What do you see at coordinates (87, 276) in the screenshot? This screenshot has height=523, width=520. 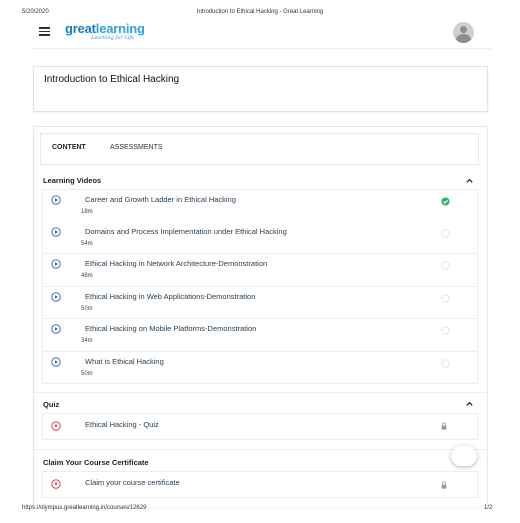 I see `video-item-duration: 48m` at bounding box center [87, 276].